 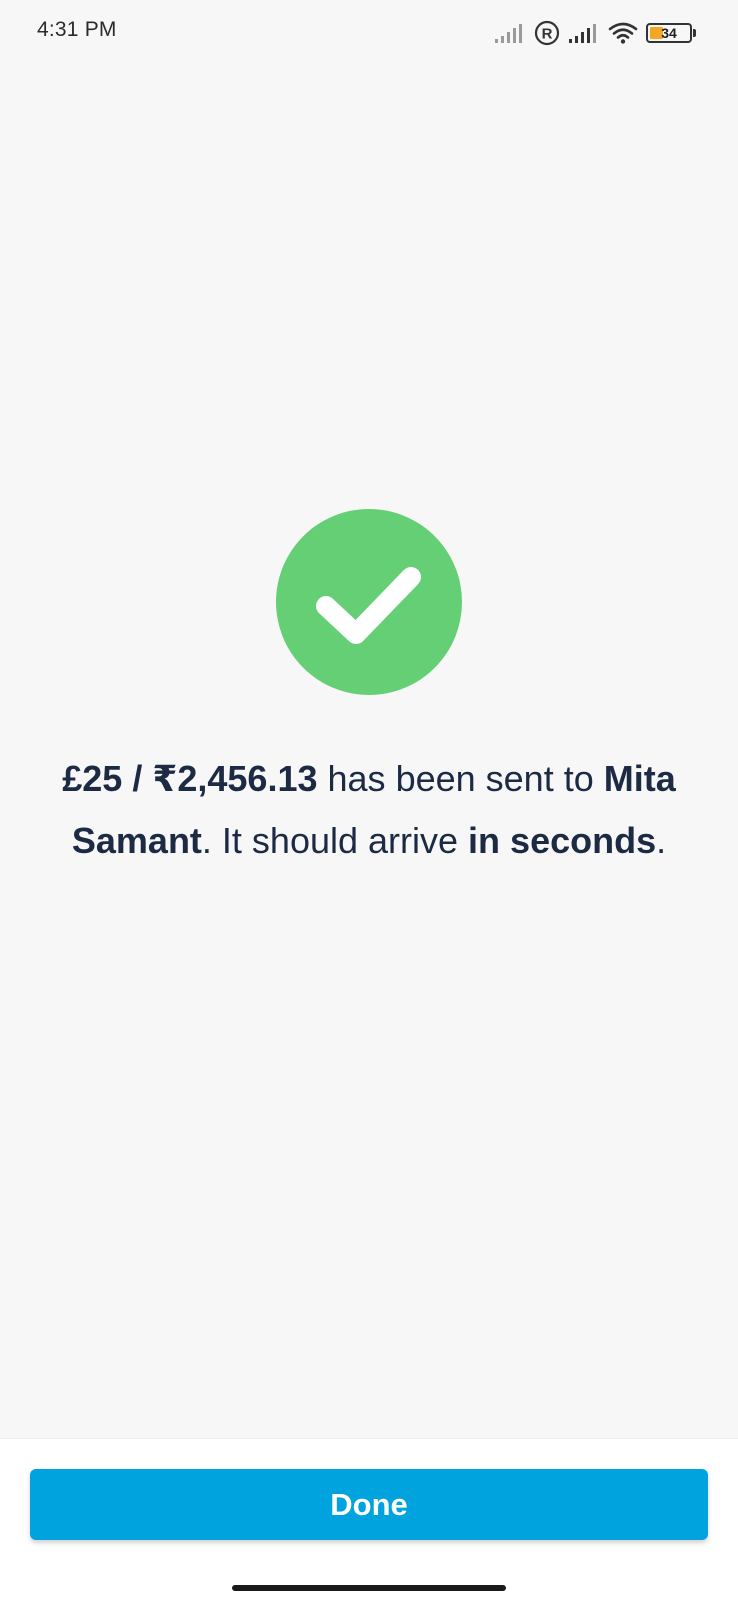 What do you see at coordinates (190, 778) in the screenshot?
I see `transfer-amount: £25 / ₹2,456.13` at bounding box center [190, 778].